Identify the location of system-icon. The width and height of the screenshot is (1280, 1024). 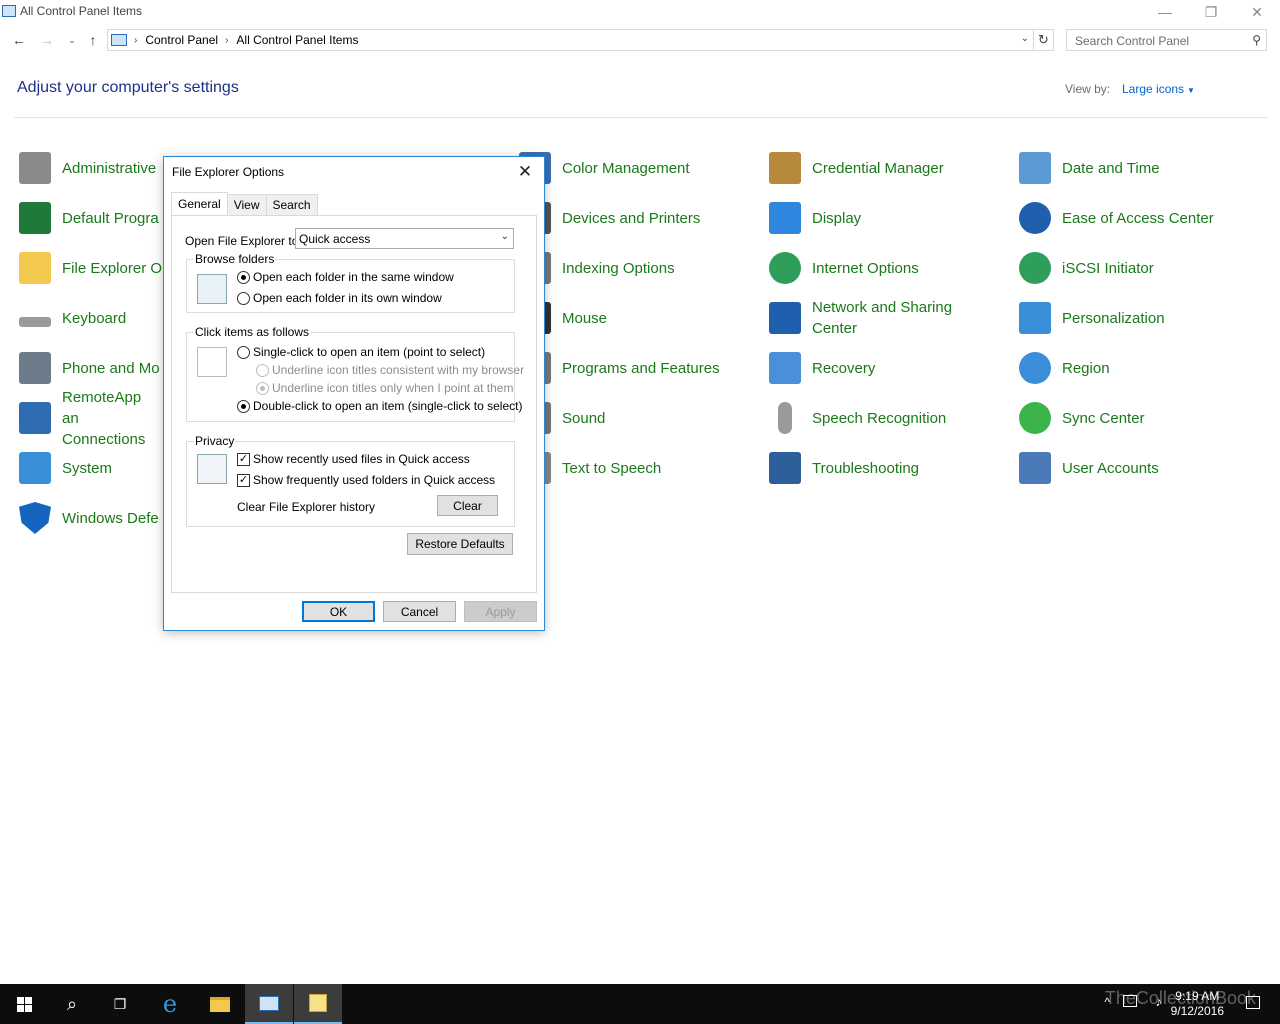
(35, 468).